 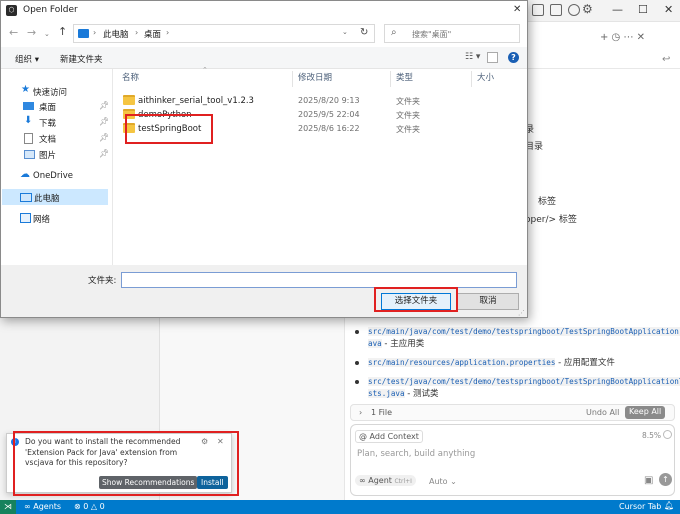 I want to click on nav-label: 图片, so click(x=48, y=156).